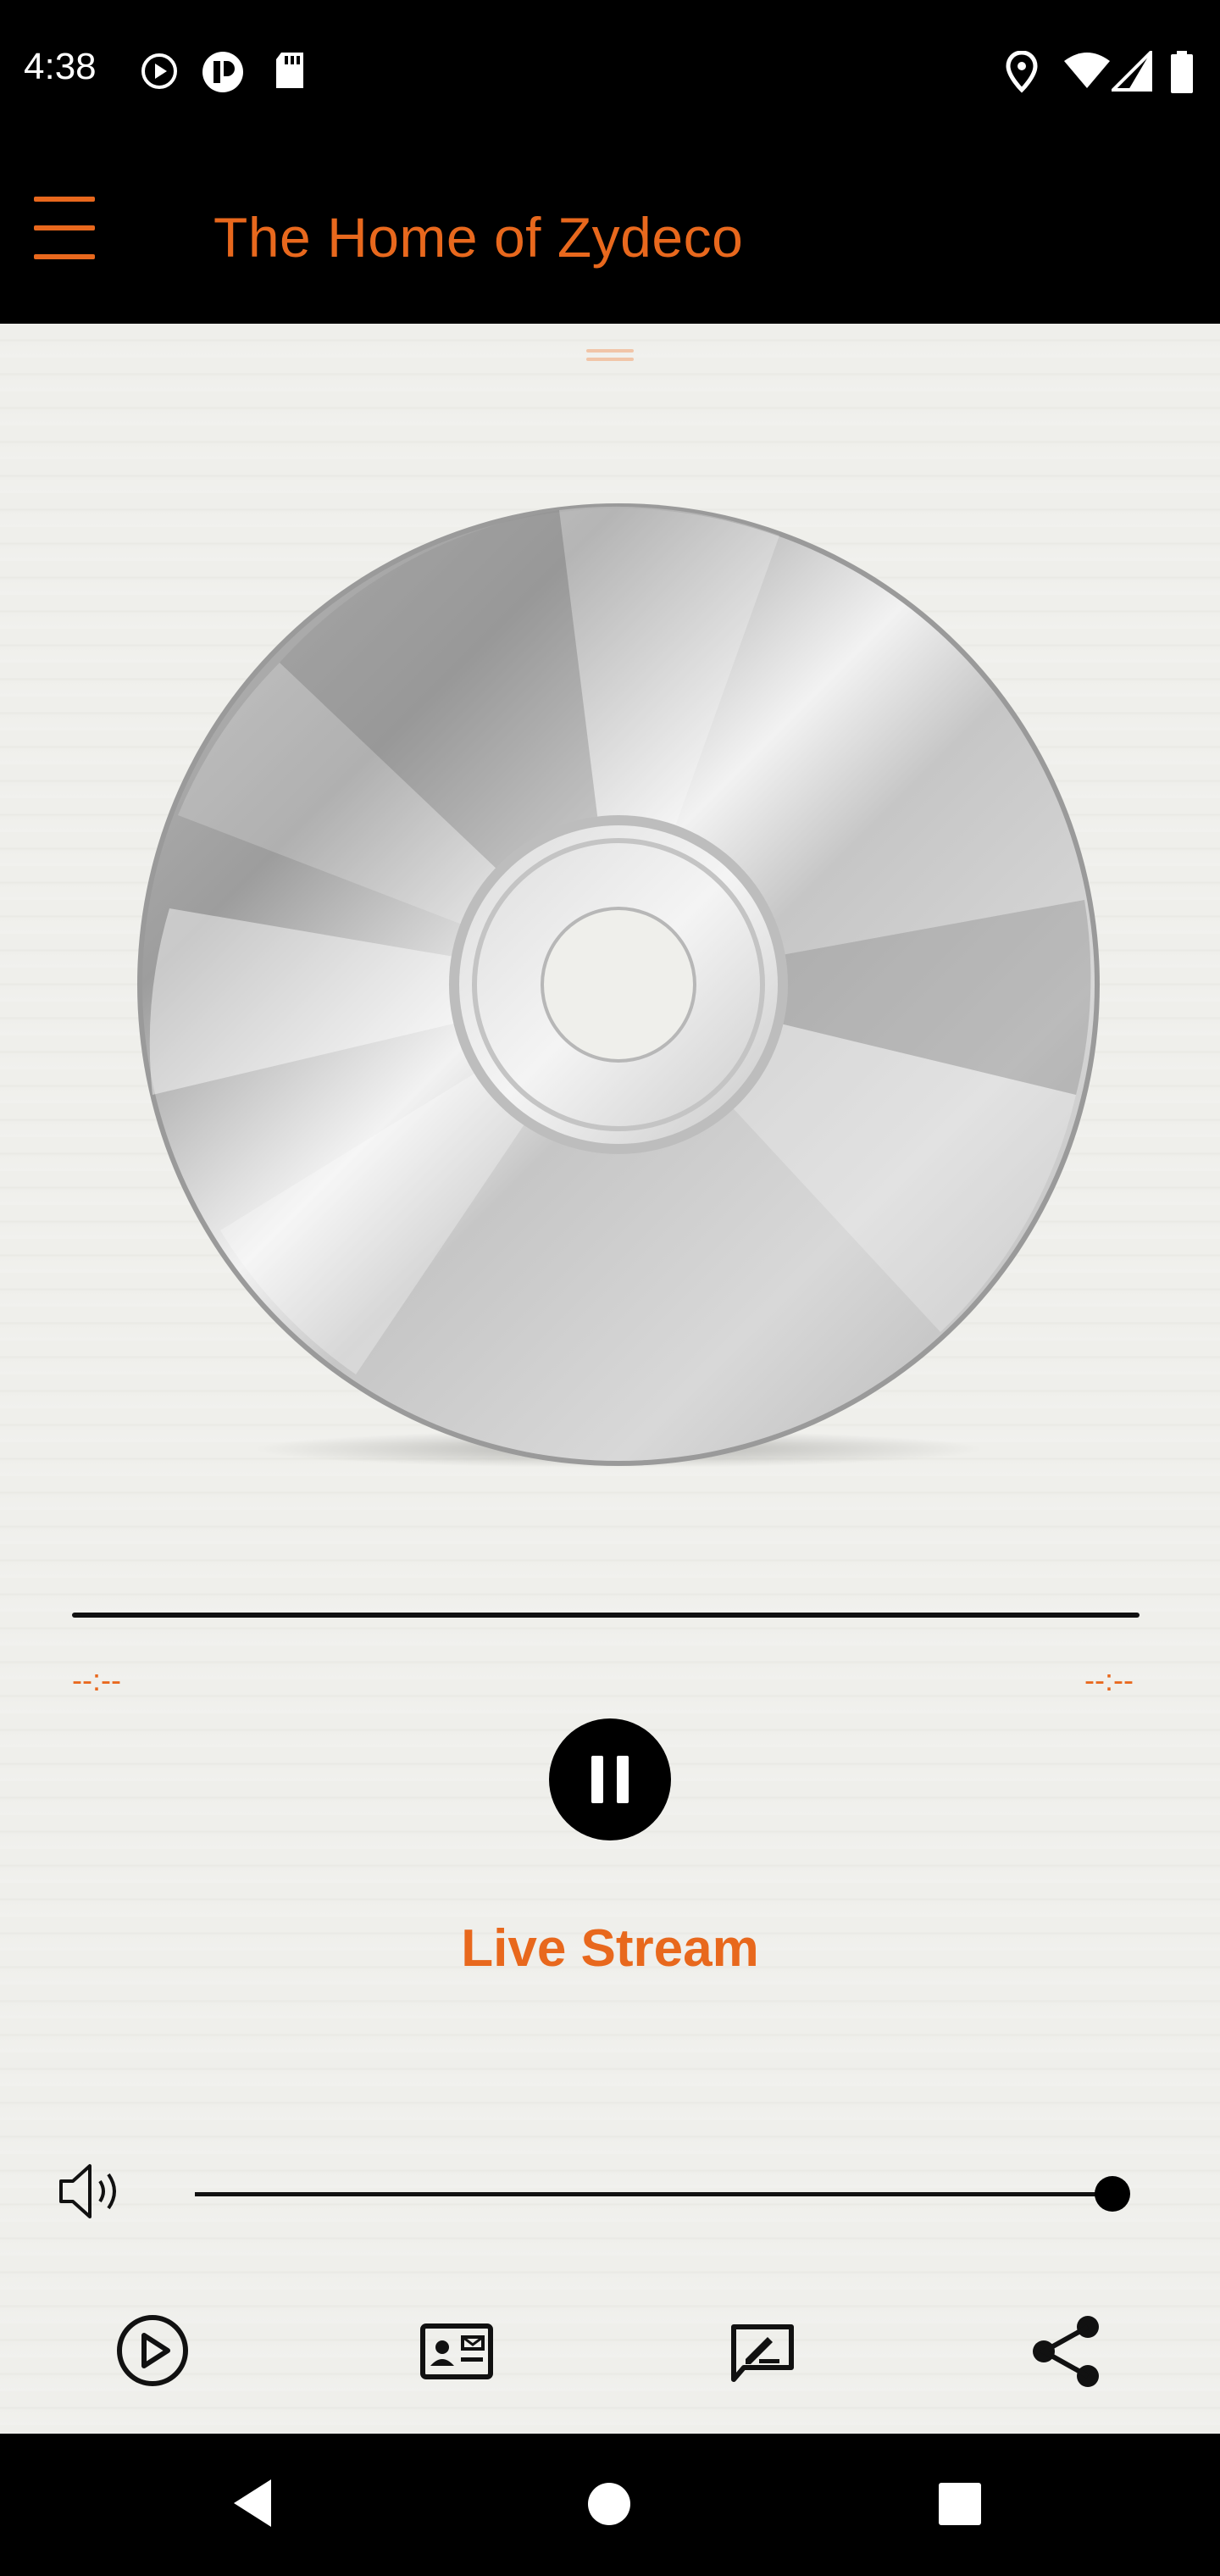 This screenshot has width=1220, height=2576. Describe the element at coordinates (90, 2191) in the screenshot. I see `volume-icon` at that location.